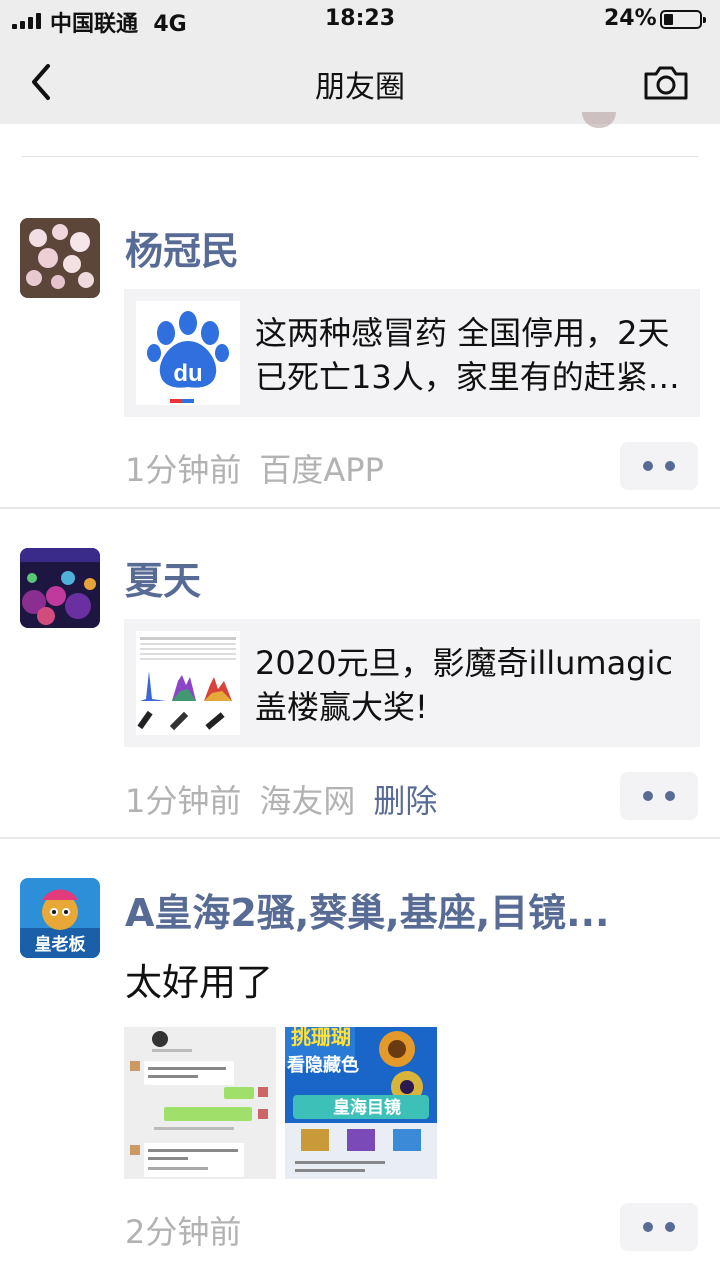  Describe the element at coordinates (360, 87) in the screenshot. I see `page-title: 朋友圈` at that location.